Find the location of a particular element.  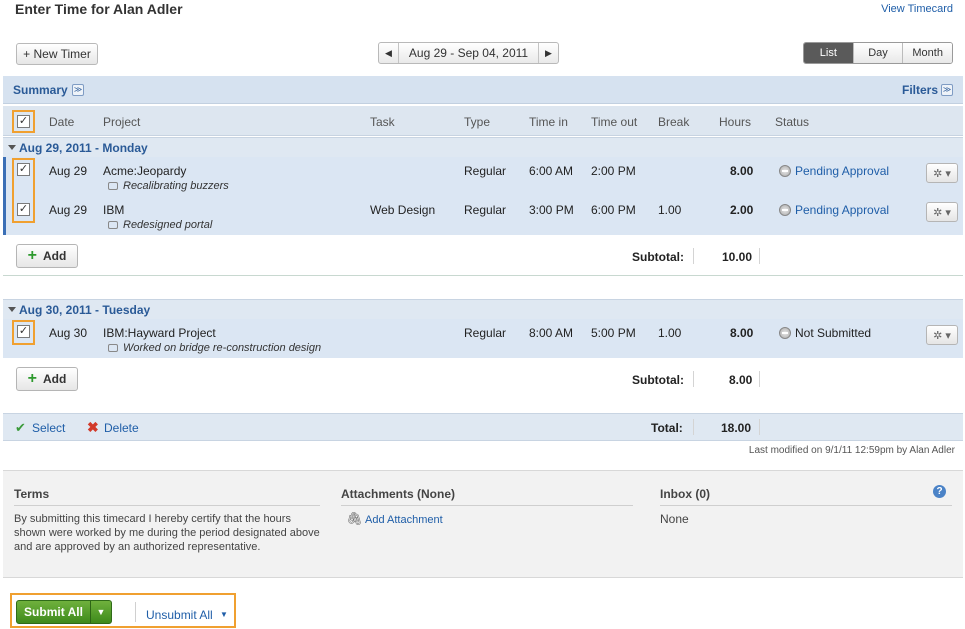

entry-note: Recalibrating buzzers is located at coordinates (176, 186).